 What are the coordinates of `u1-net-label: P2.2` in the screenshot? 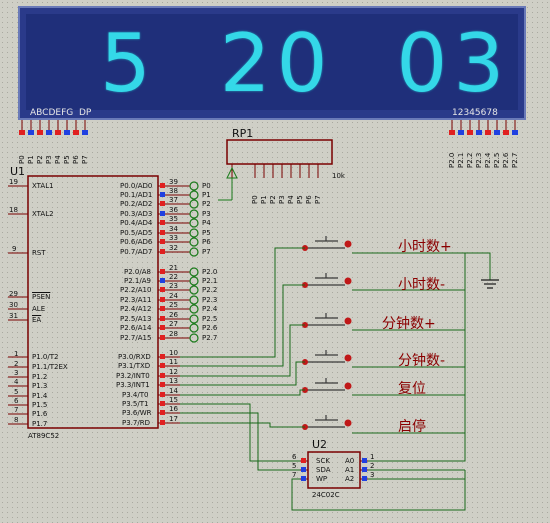 It's located at (210, 290).